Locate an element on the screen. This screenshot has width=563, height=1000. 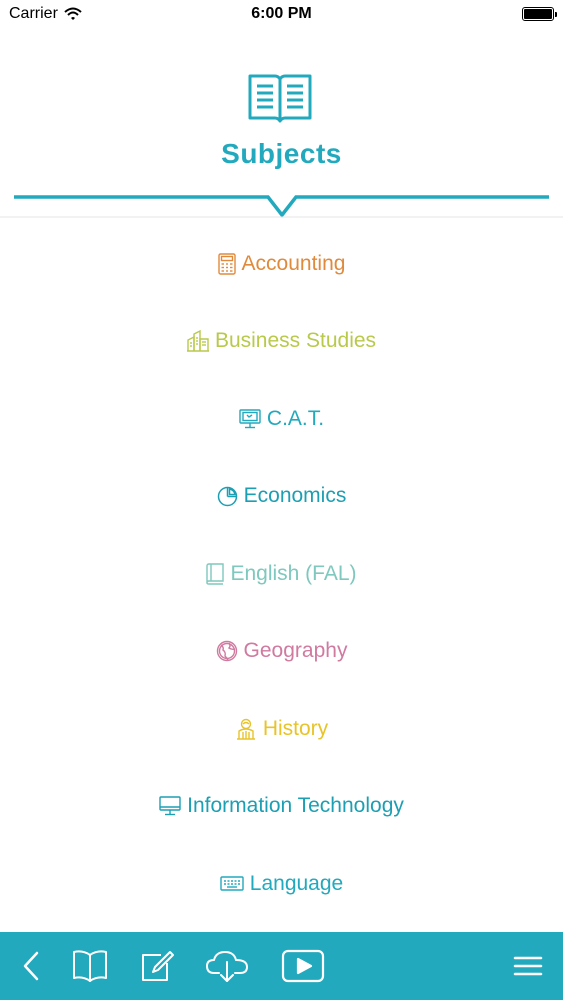
hamburger-menu-icon is located at coordinates (528, 966).